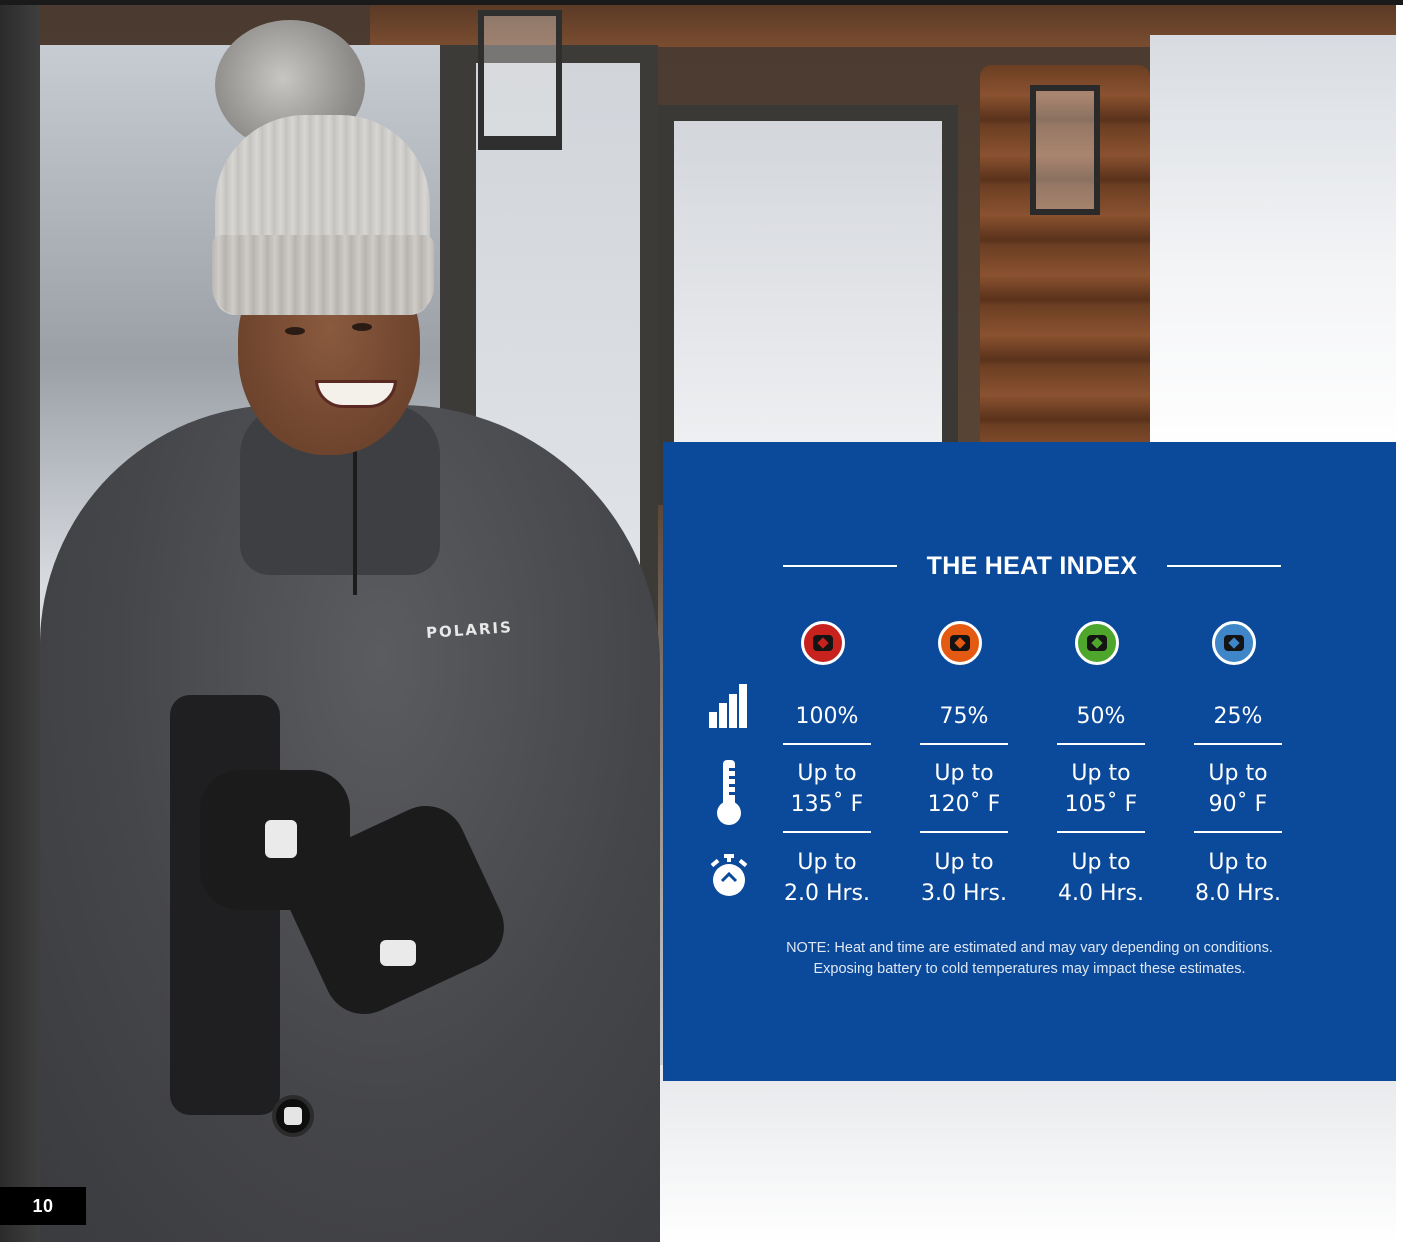 Image resolution: width=1403 pixels, height=1242 pixels. What do you see at coordinates (1101, 804) in the screenshot?
I see `temperature-value: 105˚ F` at bounding box center [1101, 804].